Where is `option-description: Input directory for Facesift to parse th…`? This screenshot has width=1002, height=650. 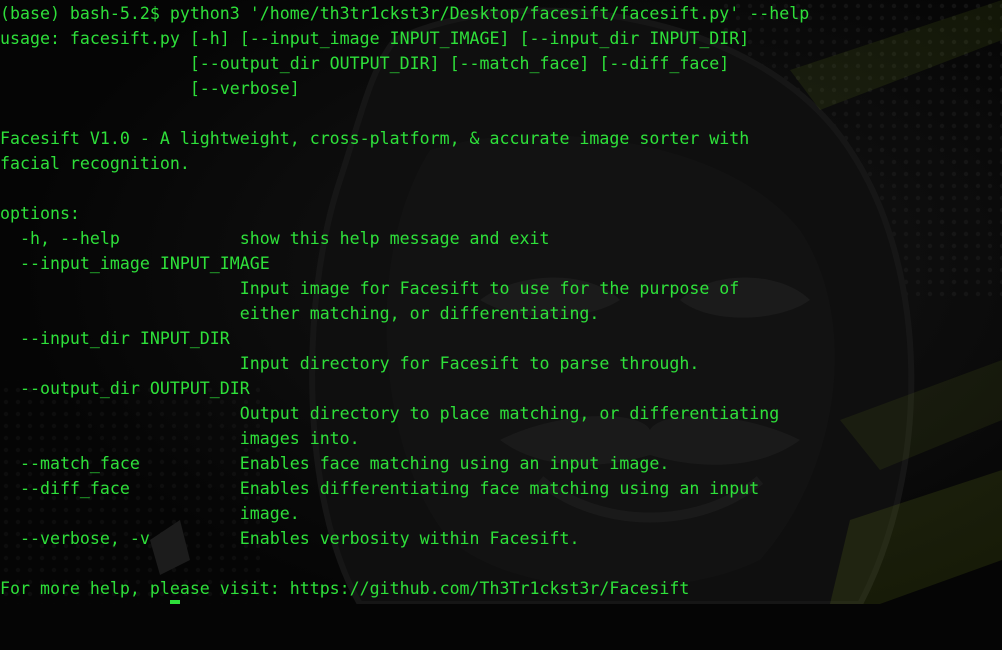 option-description: Input directory for Facesift to parse th… is located at coordinates (350, 363).